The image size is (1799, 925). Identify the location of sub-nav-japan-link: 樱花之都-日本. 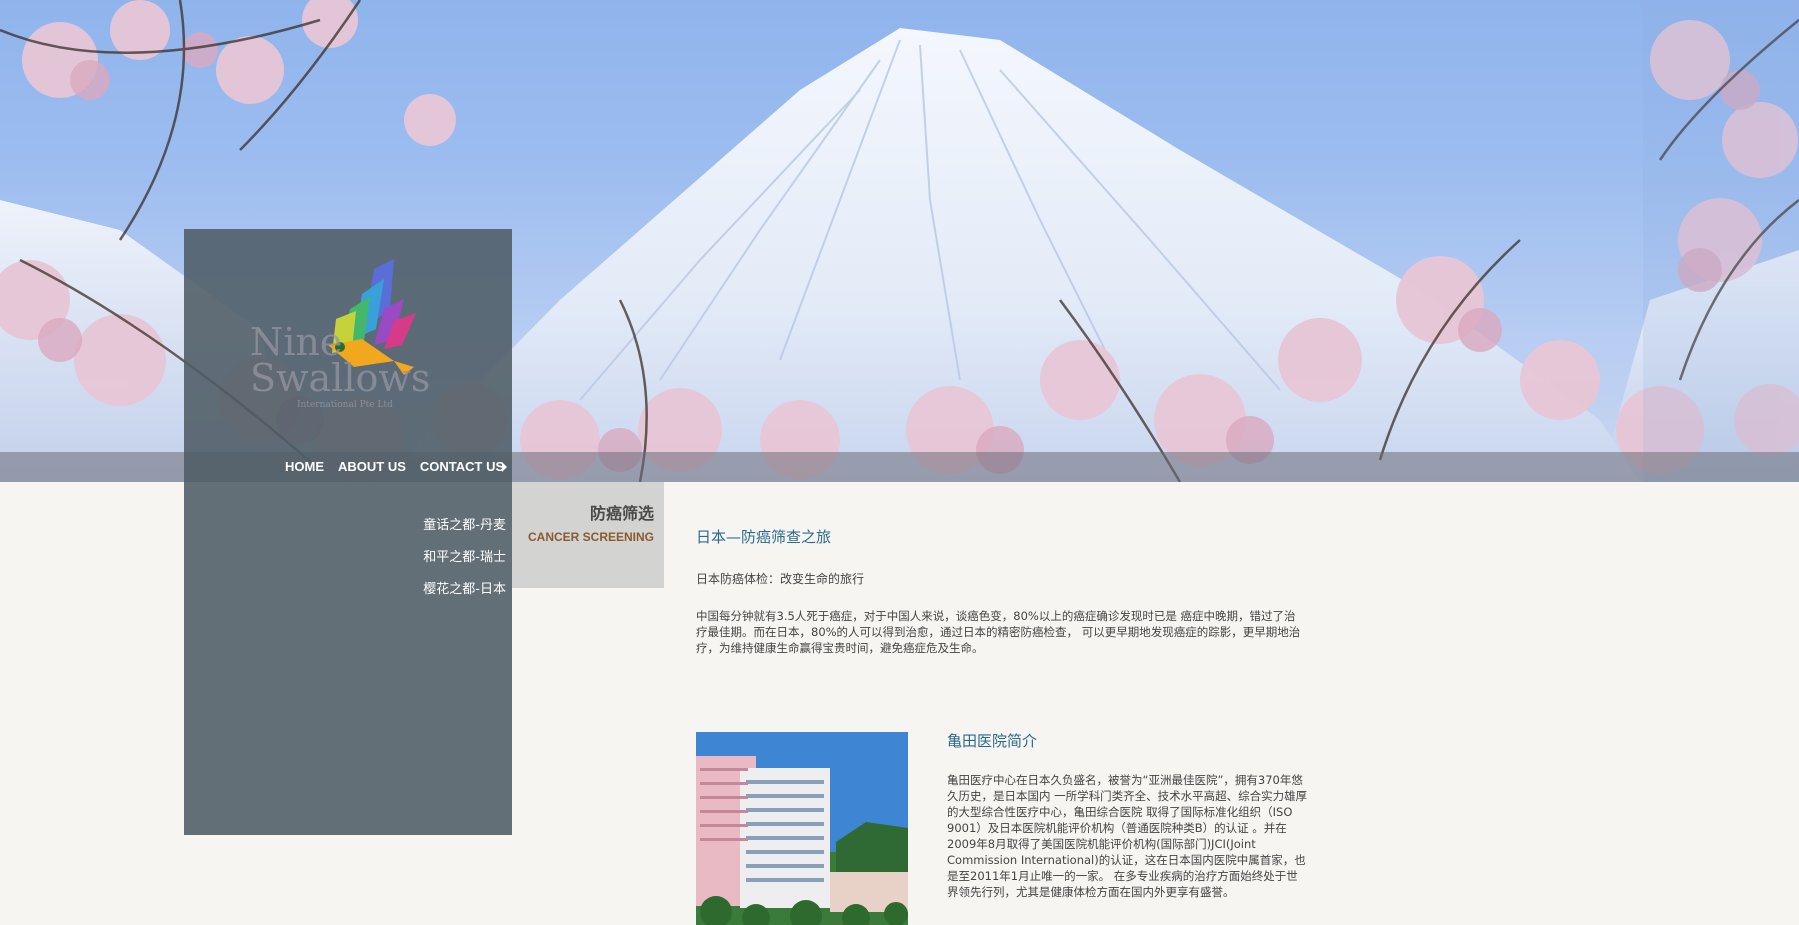
(345, 590).